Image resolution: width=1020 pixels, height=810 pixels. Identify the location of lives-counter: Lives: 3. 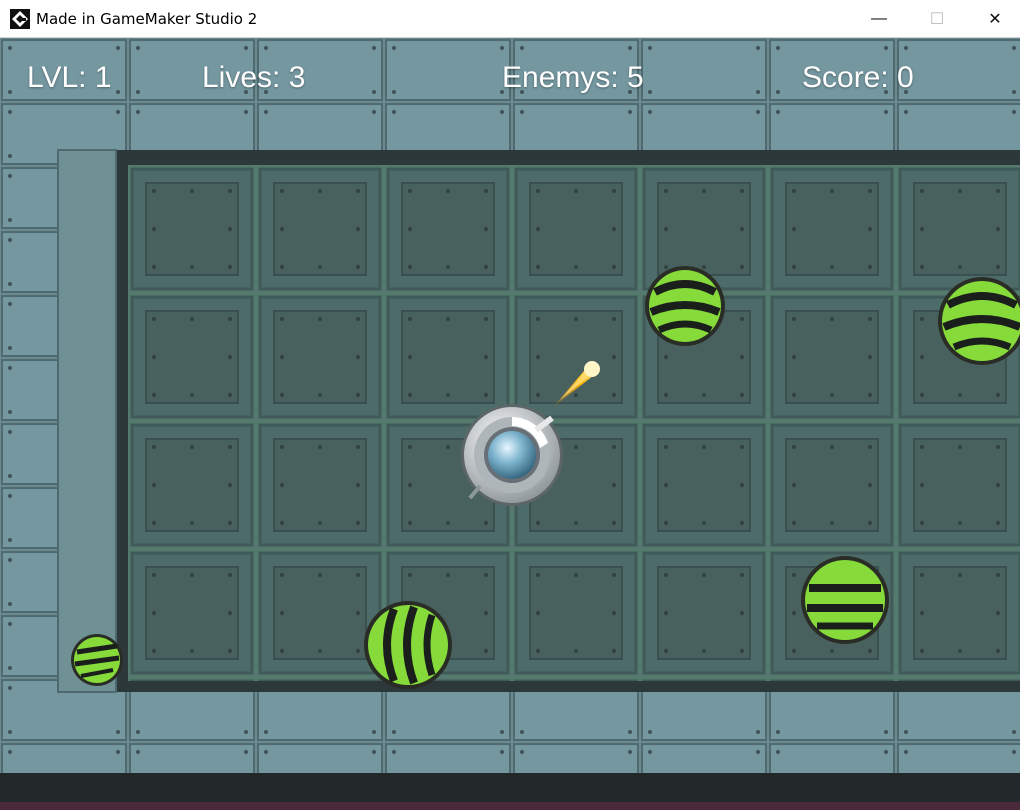
(254, 77).